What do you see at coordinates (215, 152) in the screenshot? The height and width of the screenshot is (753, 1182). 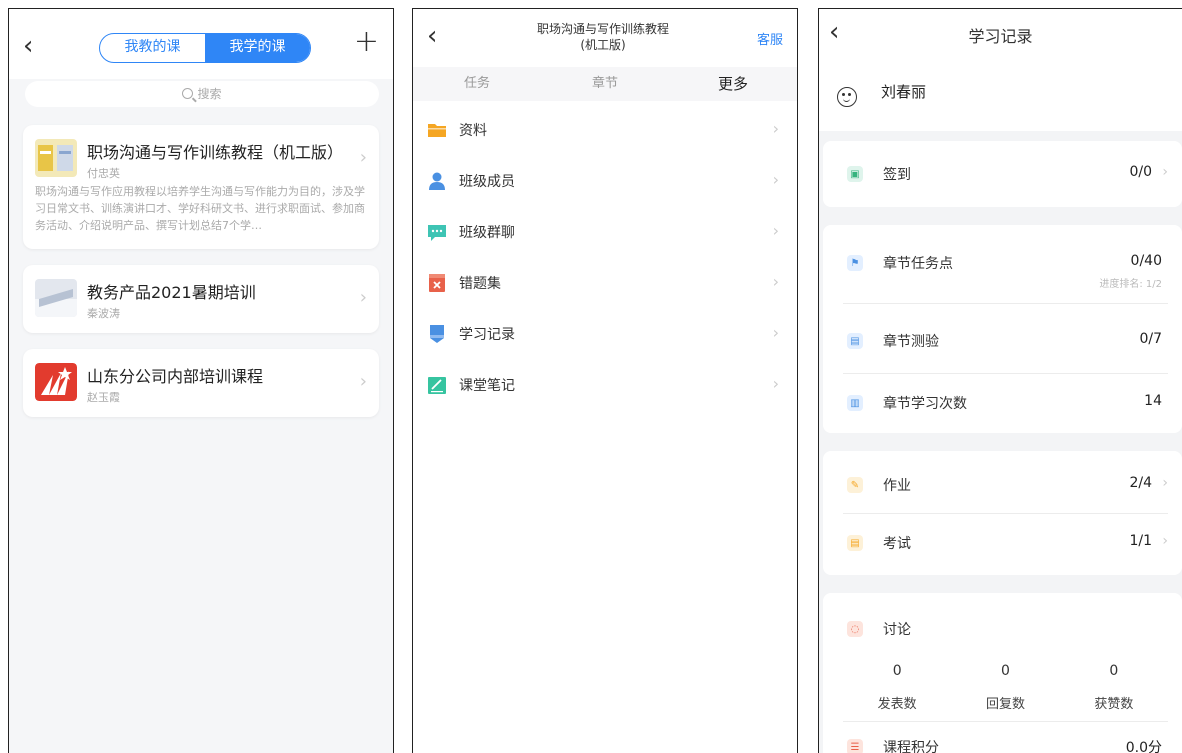 I see `course-title: 职场沟通与写作训练教程（机工版）` at bounding box center [215, 152].